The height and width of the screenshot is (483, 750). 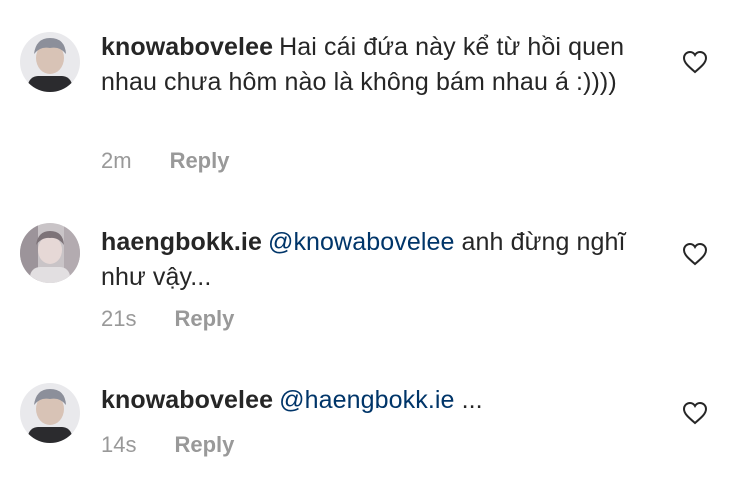 What do you see at coordinates (167, 445) in the screenshot?
I see `comment-meta: 14s Reply` at bounding box center [167, 445].